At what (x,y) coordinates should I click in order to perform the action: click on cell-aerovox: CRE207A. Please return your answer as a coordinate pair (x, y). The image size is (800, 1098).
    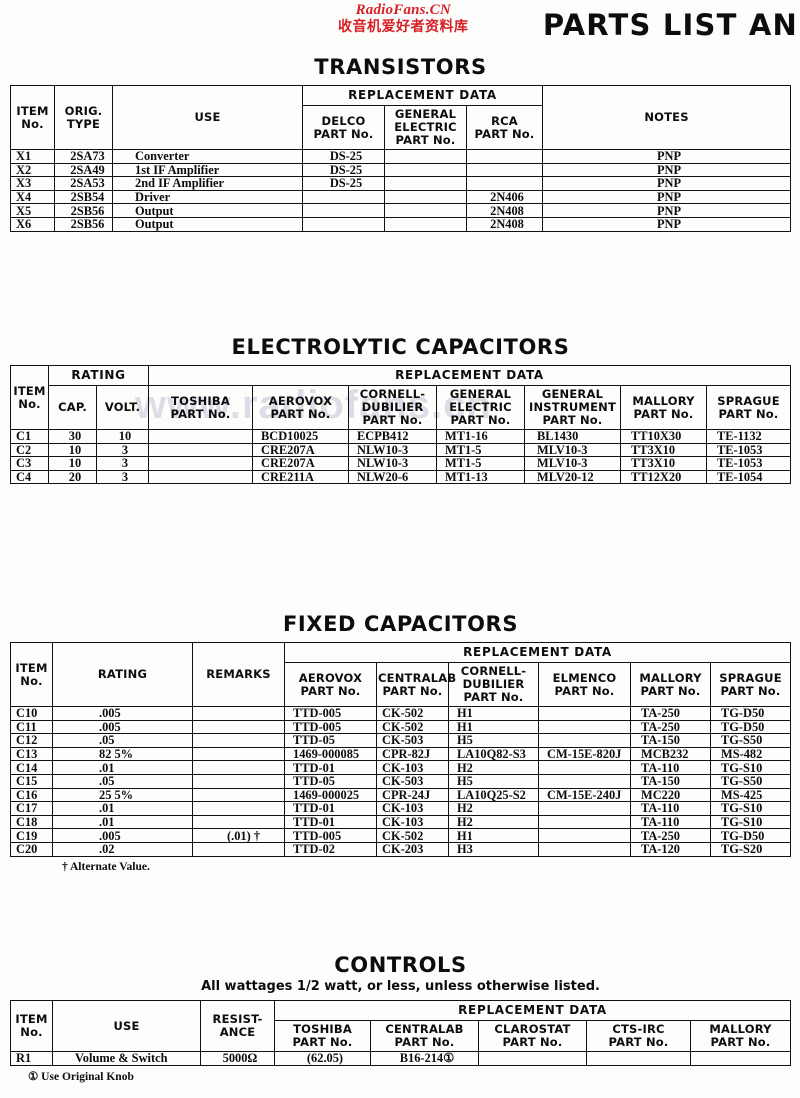
    Looking at the image, I should click on (300, 463).